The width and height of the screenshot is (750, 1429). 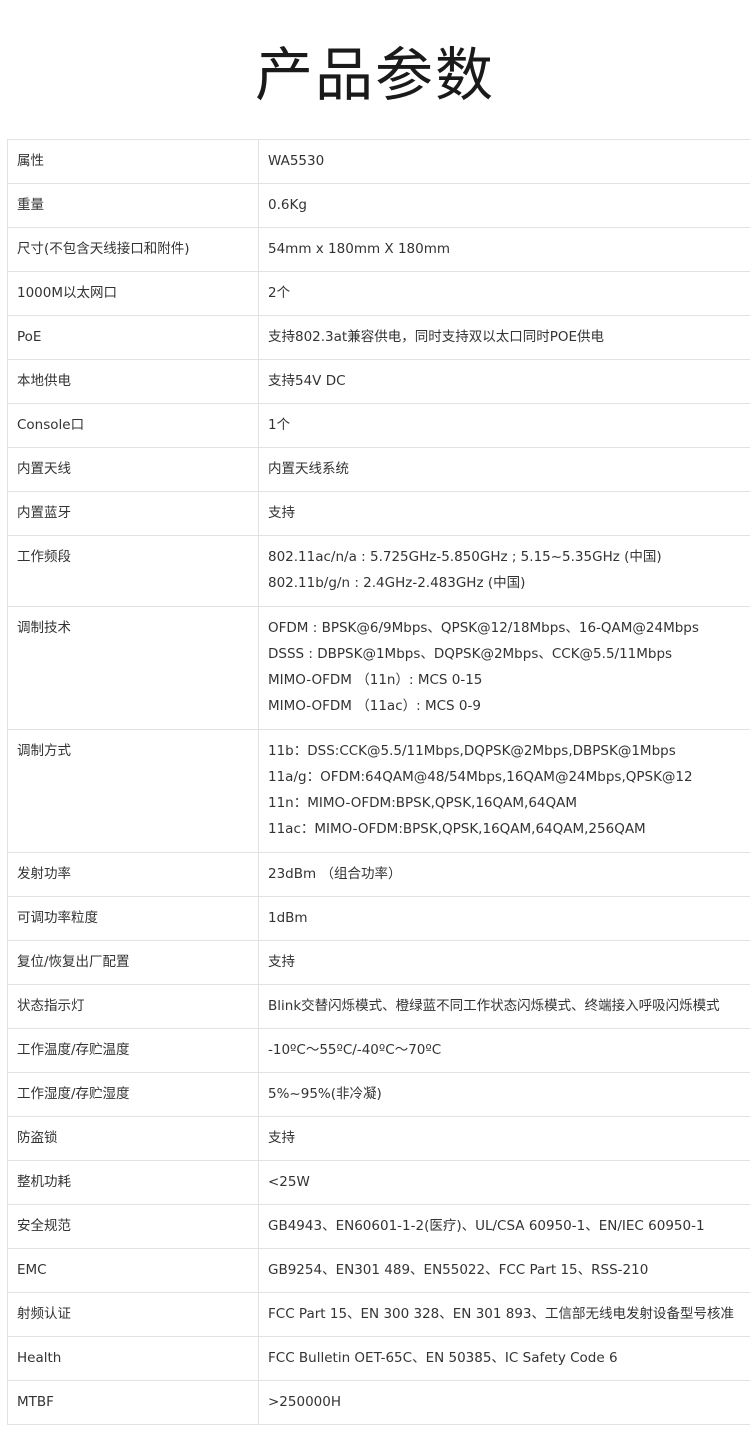 I want to click on spec-value: 内置天线系统, so click(x=504, y=469).